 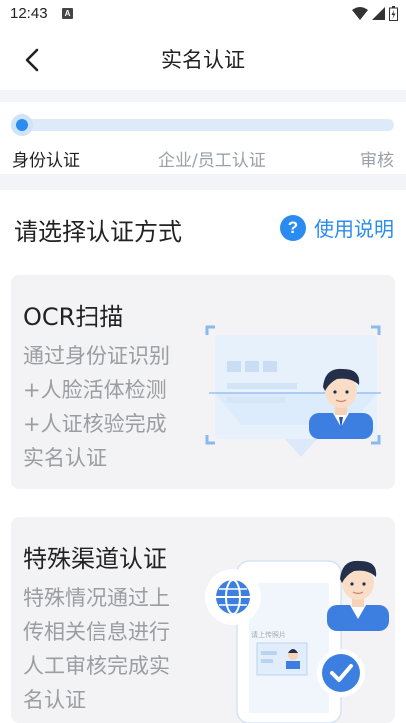 What do you see at coordinates (67, 13) in the screenshot?
I see `notification-icon: A` at bounding box center [67, 13].